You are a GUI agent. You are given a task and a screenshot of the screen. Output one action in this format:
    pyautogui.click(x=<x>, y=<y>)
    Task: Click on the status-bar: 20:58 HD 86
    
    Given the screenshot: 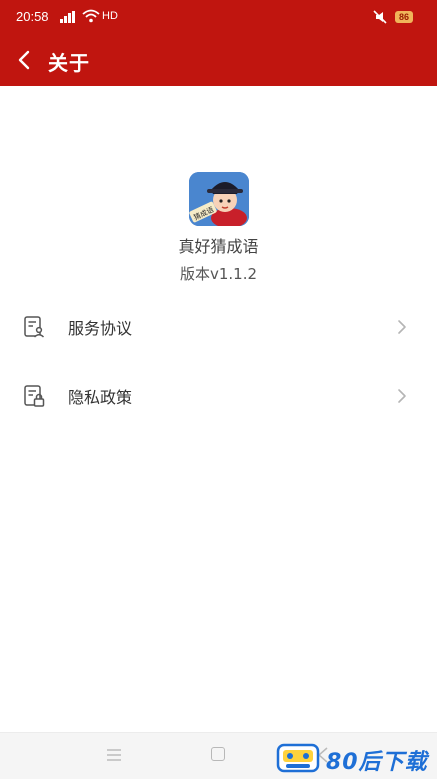 What is the action you would take?
    pyautogui.click(x=218, y=17)
    